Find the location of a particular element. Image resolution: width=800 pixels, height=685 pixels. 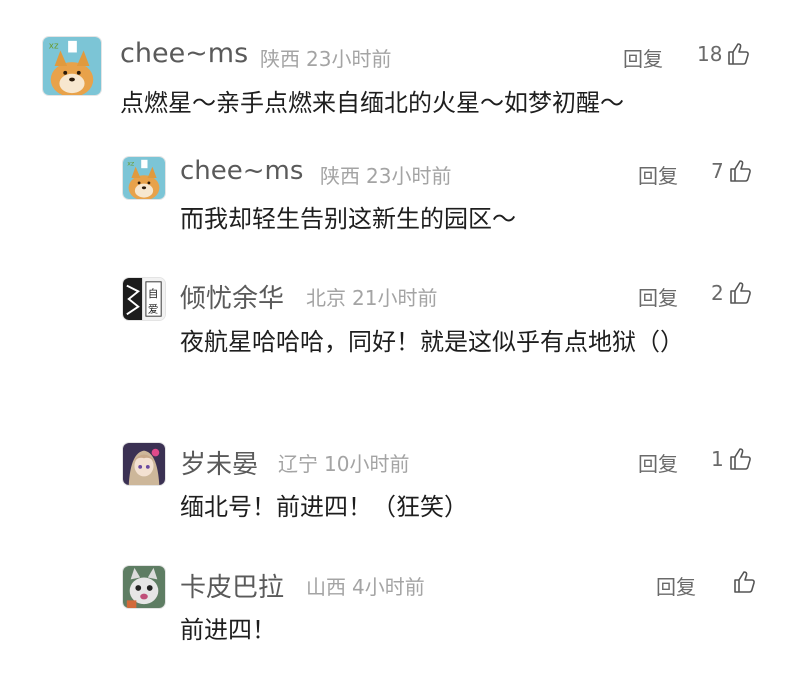

reply-item: 岁未晏 辽宁 10小时前 回复 1 缅北号！前进四！（狂笑） is located at coordinates (400, 482).